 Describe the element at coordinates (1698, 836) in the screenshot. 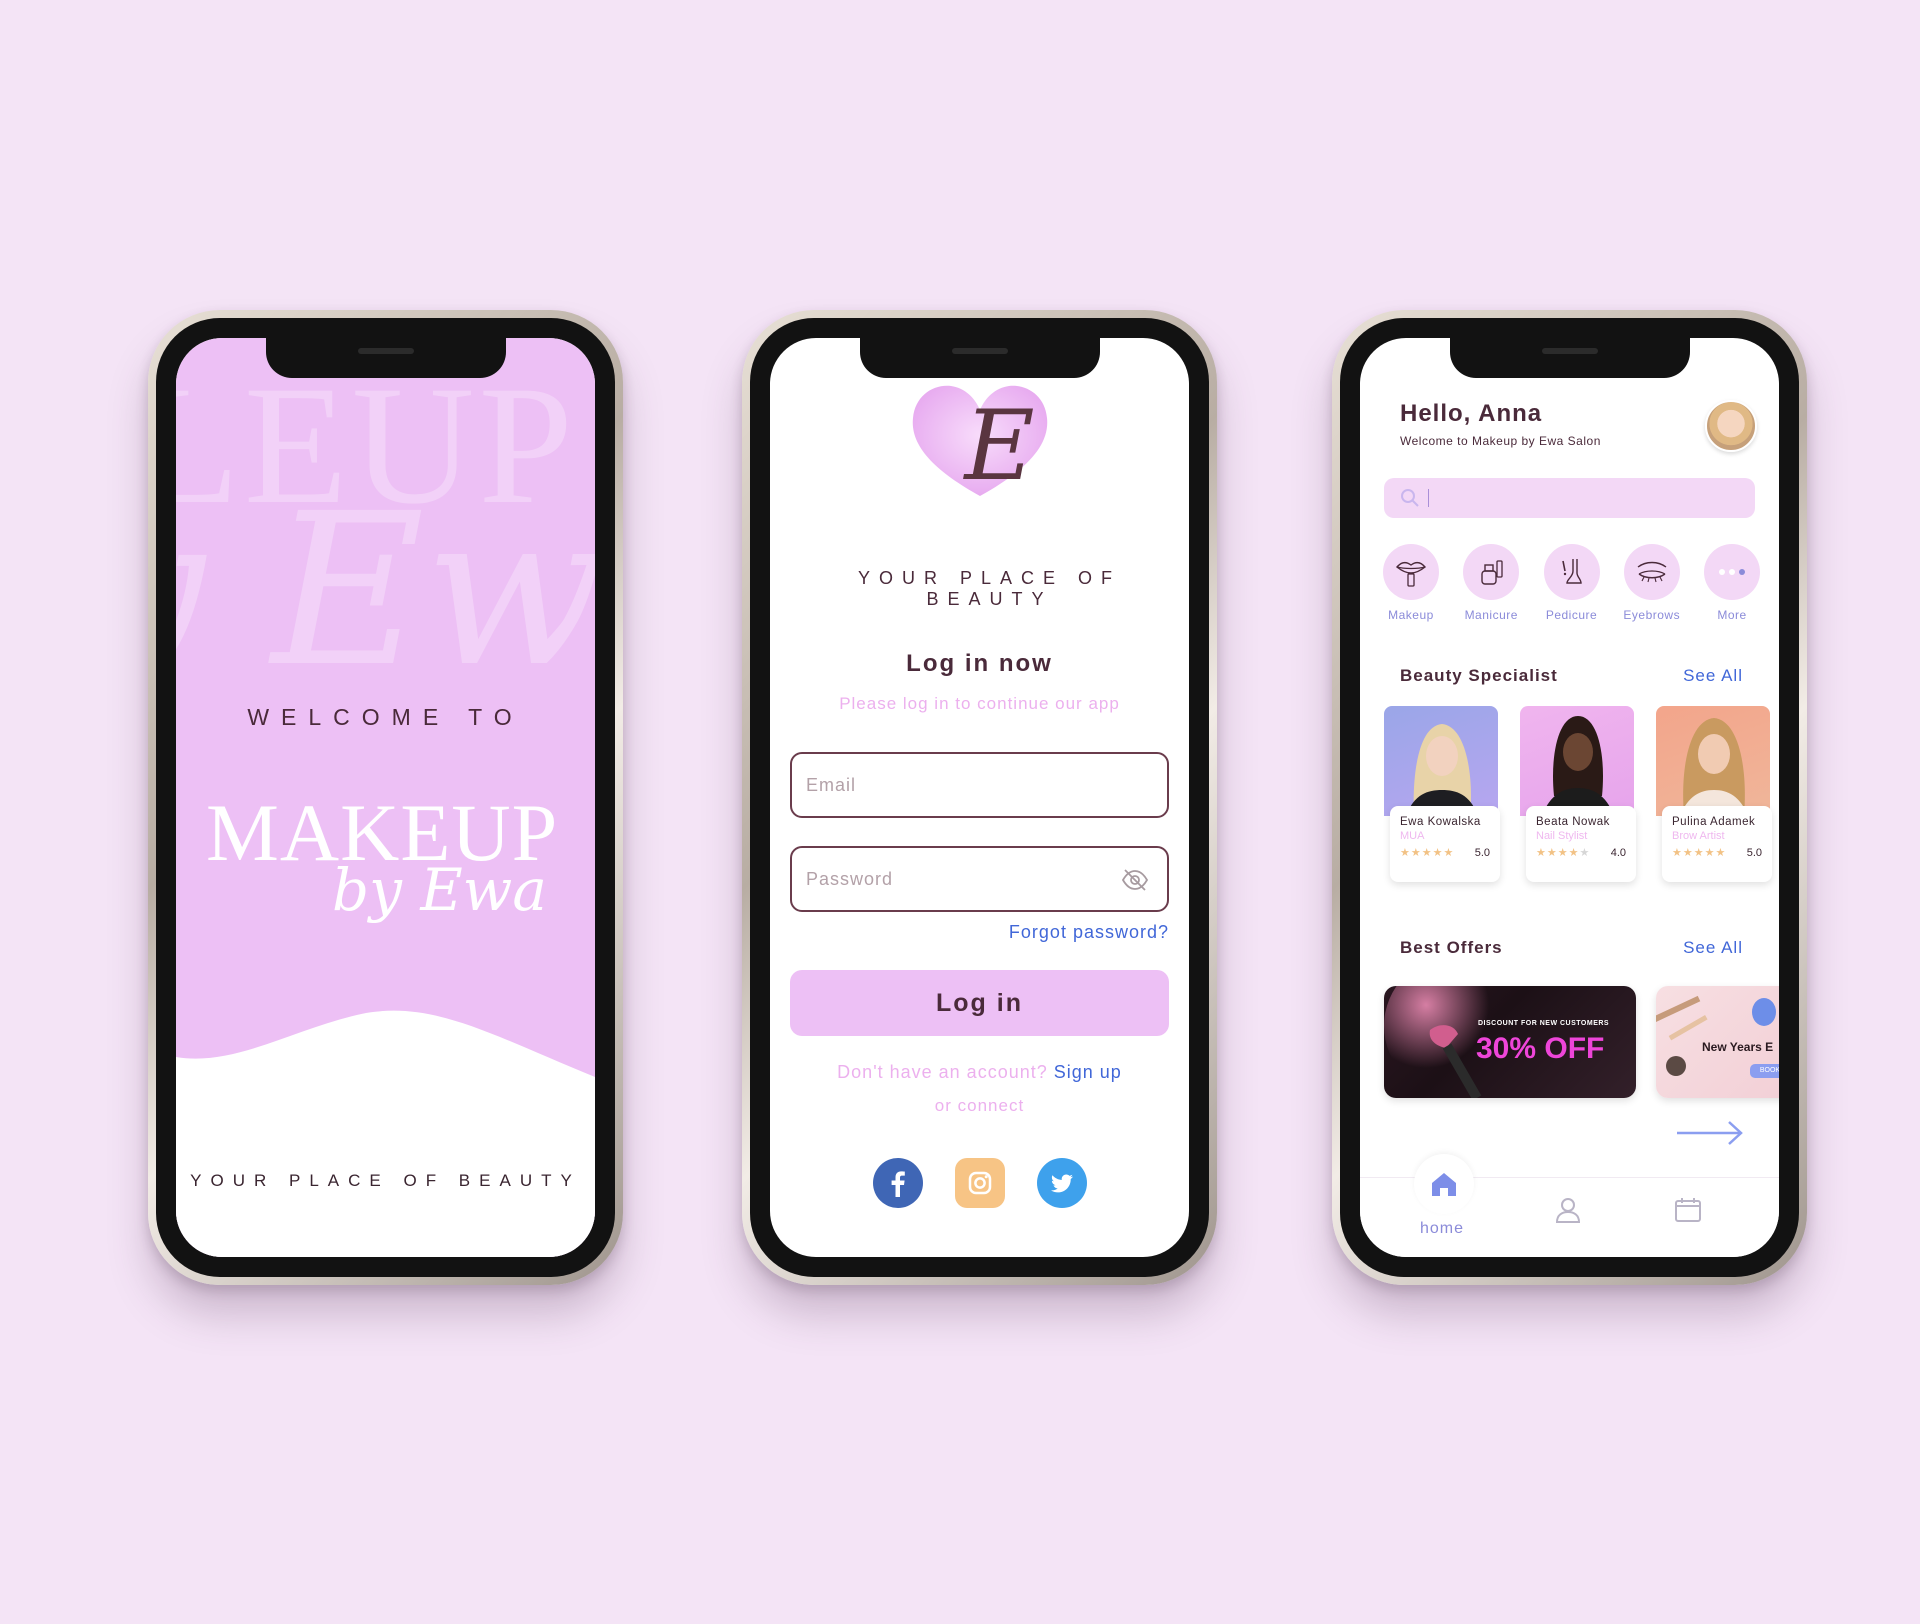

I see `specialist-role: Brow Artist` at that location.